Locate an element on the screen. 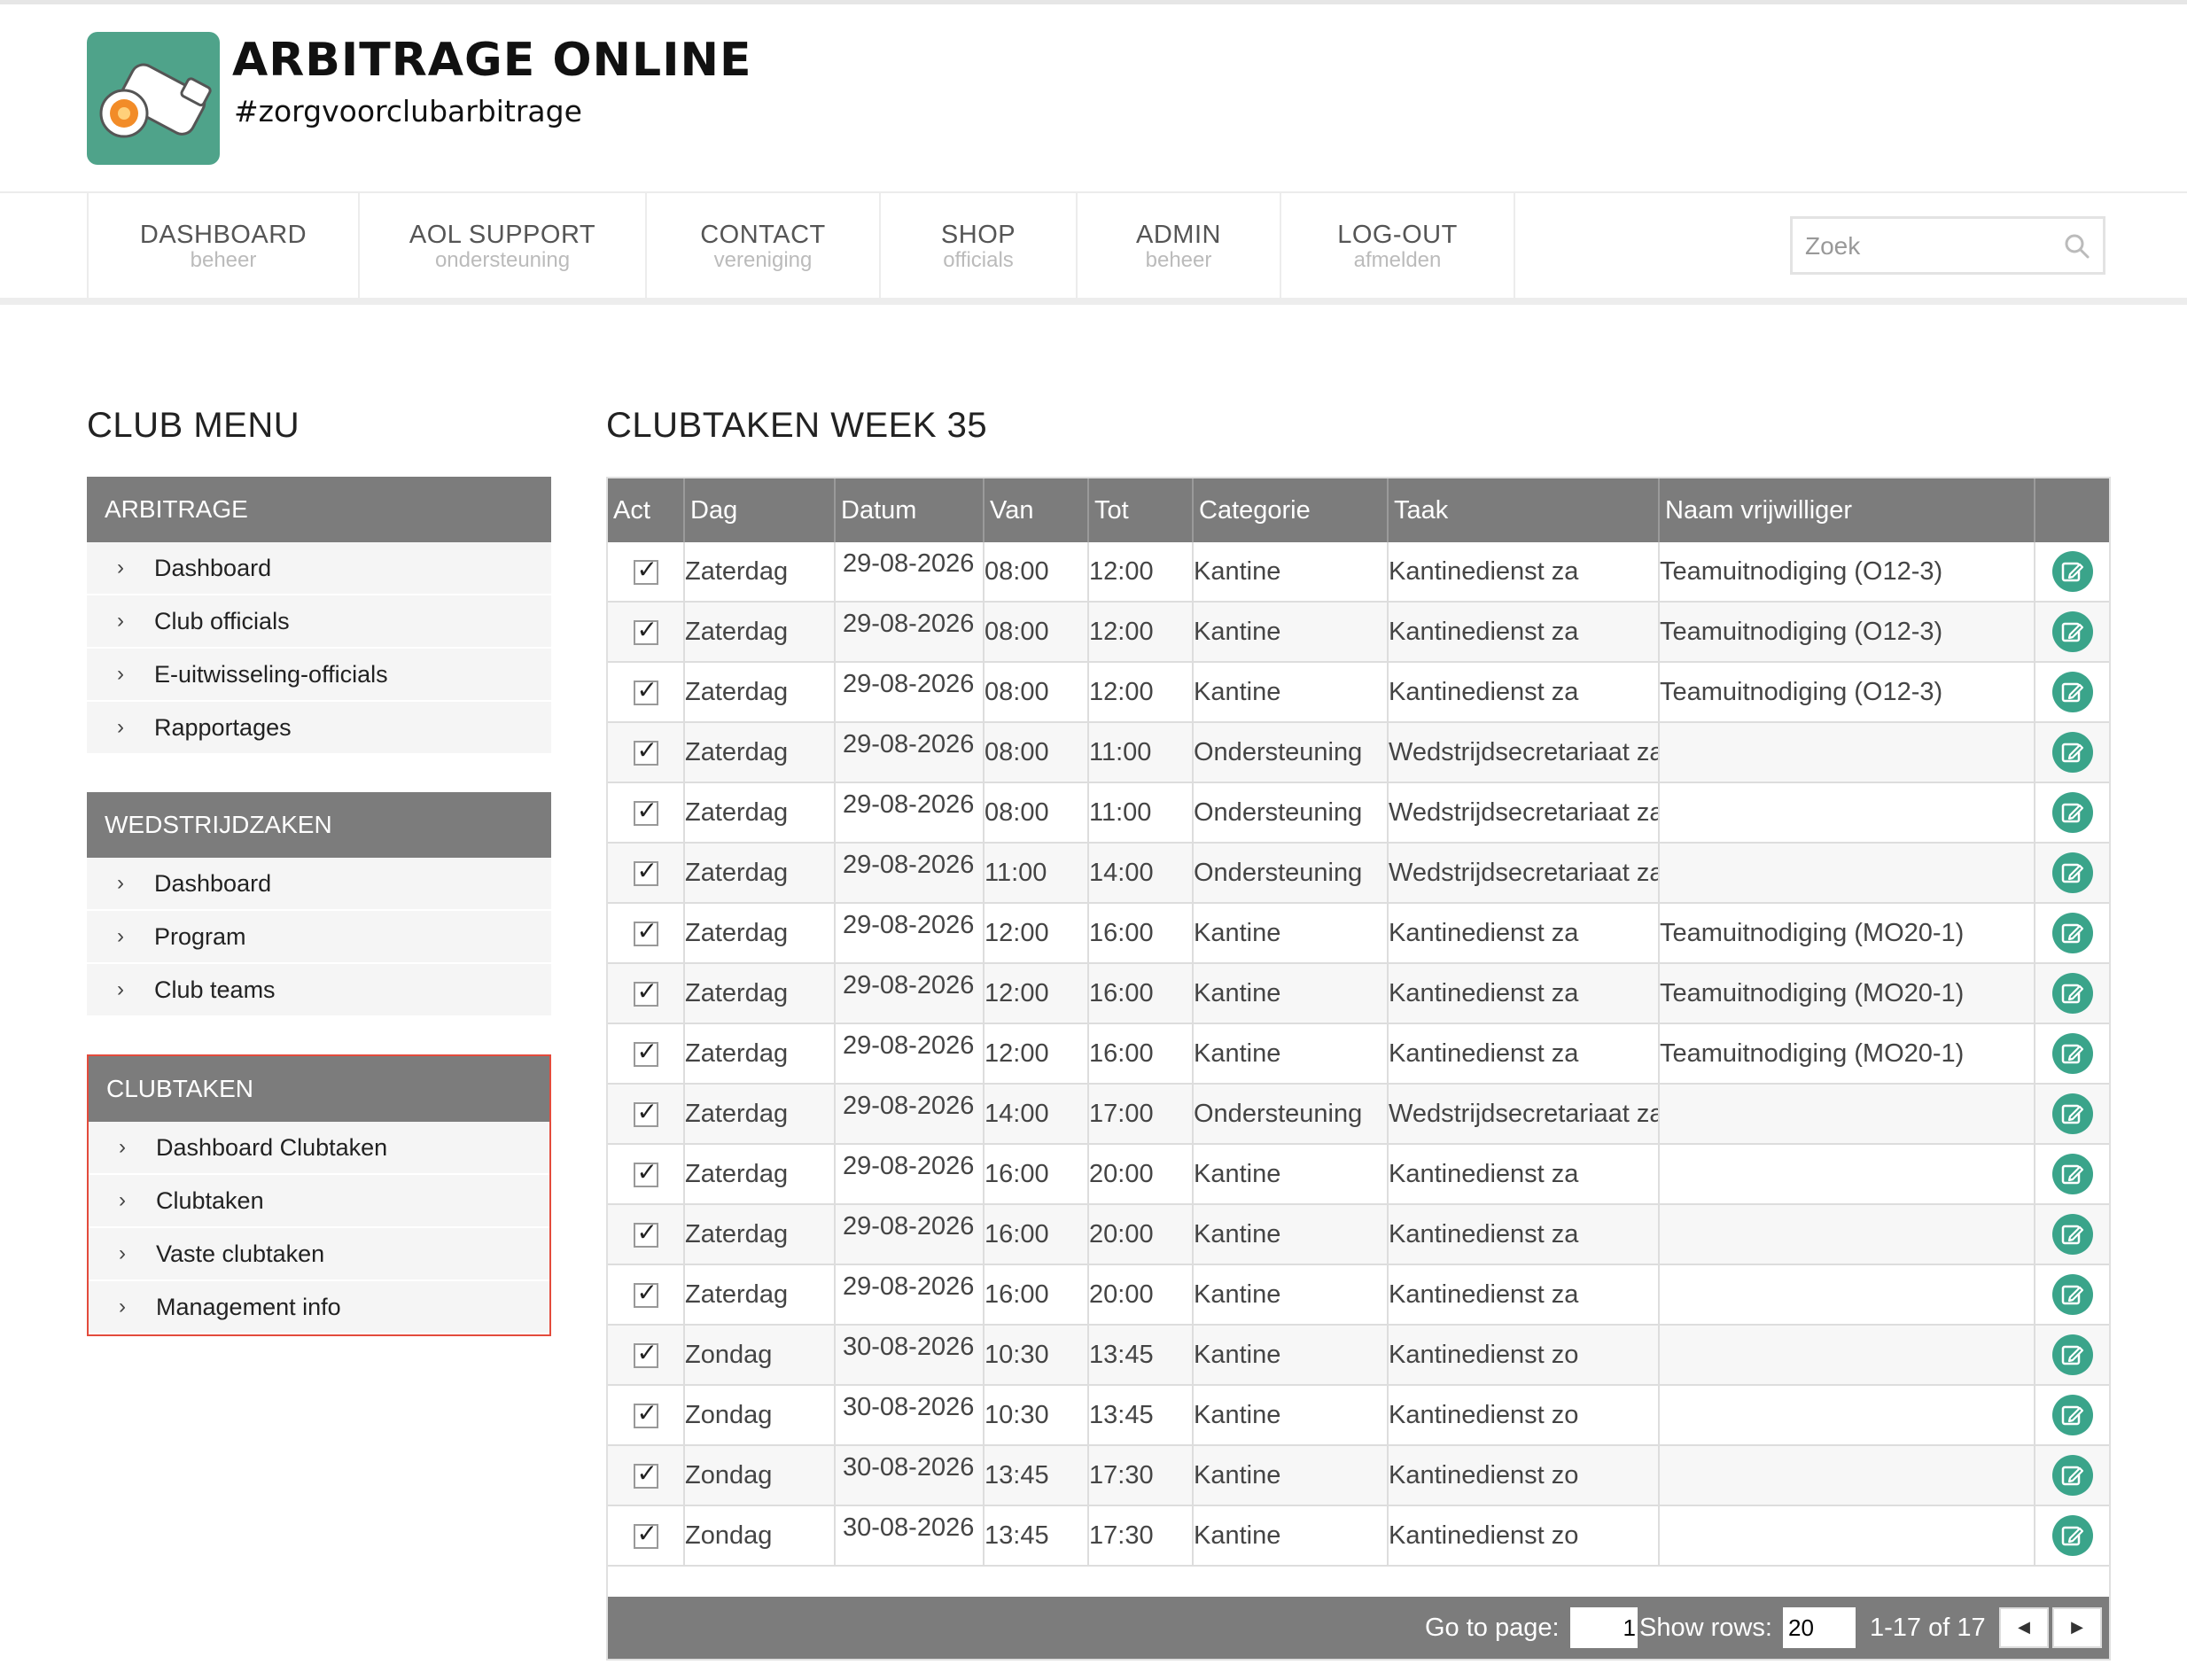  column-header-datum: Datum is located at coordinates (910, 510).